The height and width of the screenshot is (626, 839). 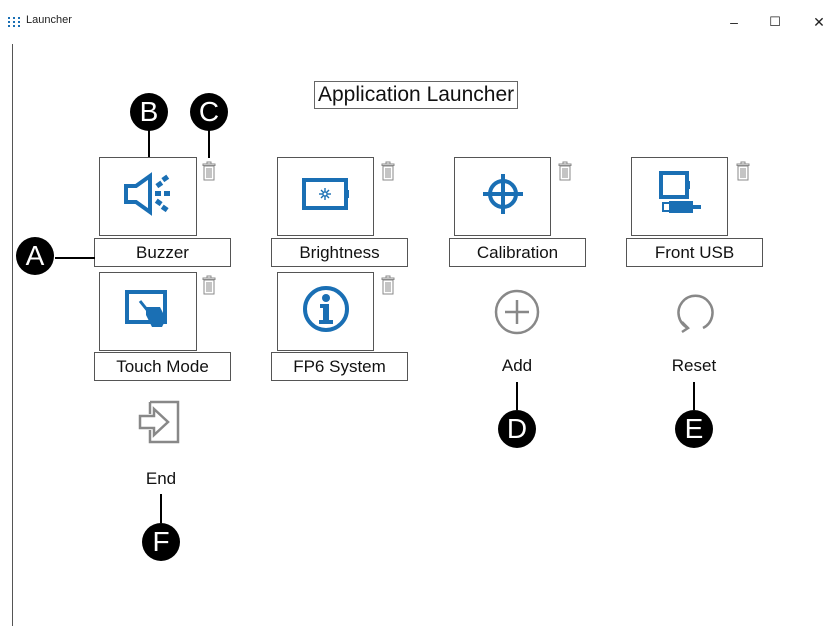 I want to click on app-tile-fp6-system, so click(x=325, y=311).